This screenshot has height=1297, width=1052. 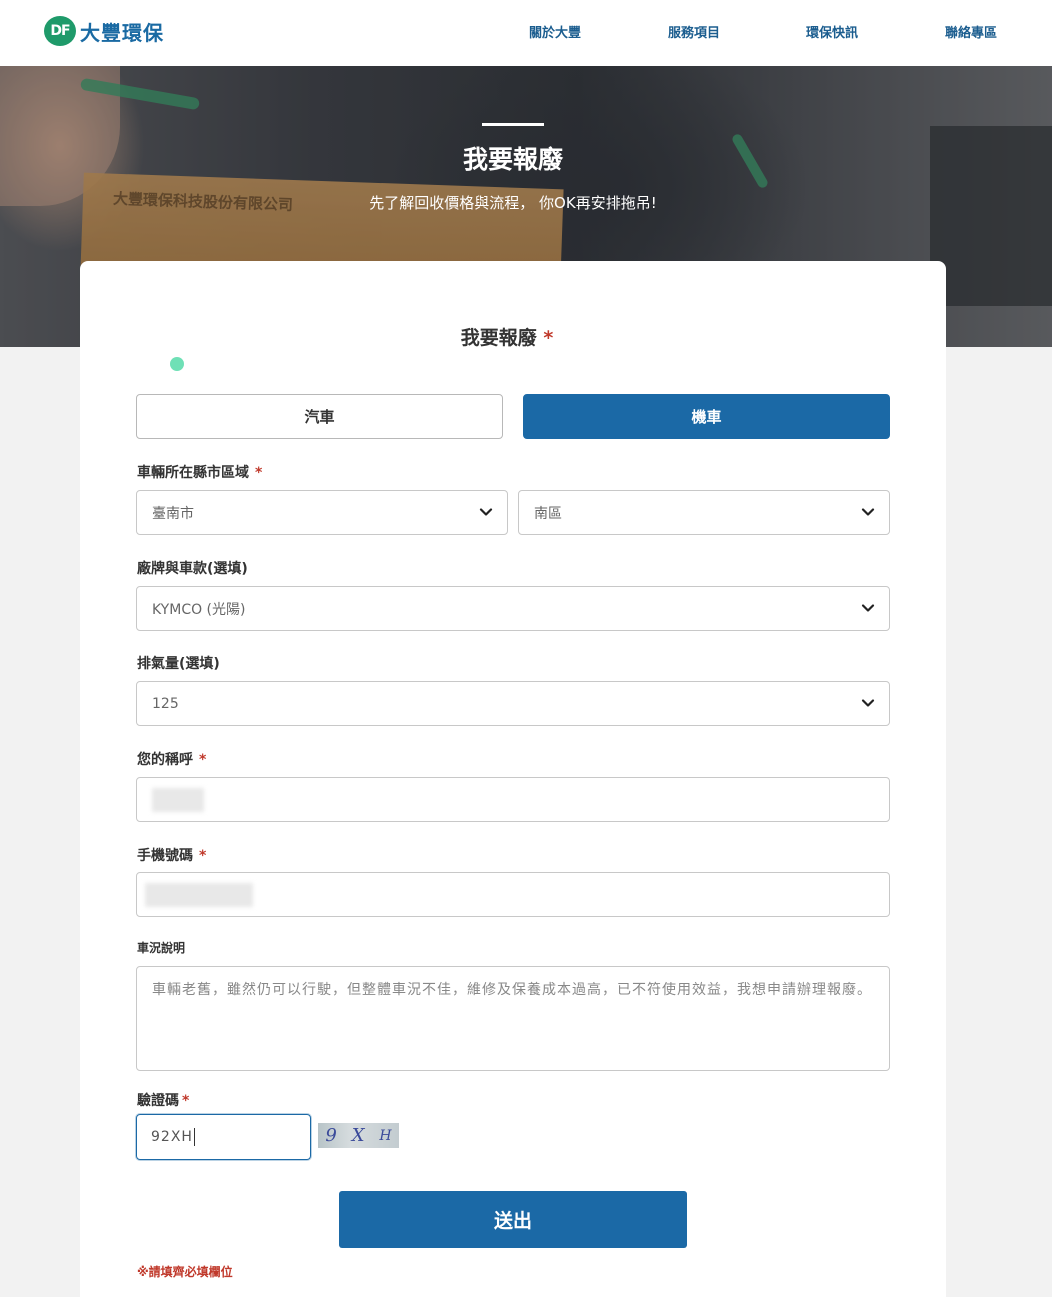 I want to click on vehicle-type-car-button: 汽車, so click(x=319, y=416).